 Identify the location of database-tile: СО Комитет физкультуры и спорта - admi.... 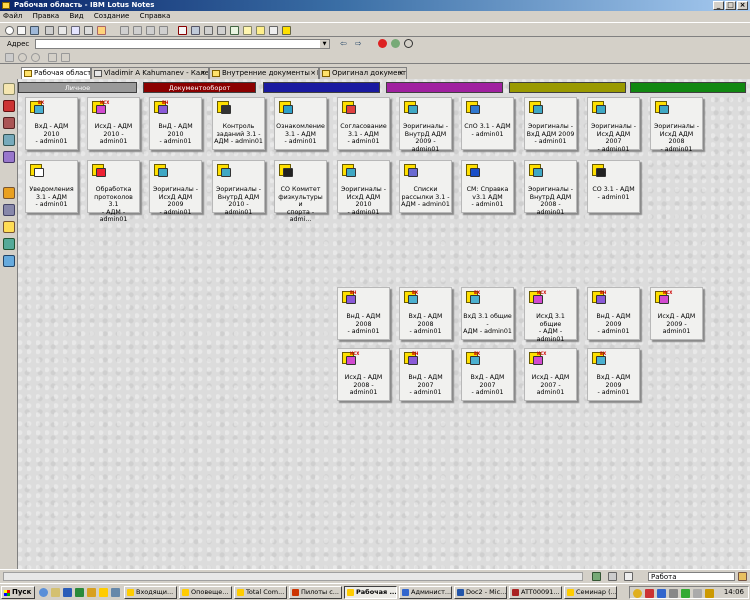
(300, 191).